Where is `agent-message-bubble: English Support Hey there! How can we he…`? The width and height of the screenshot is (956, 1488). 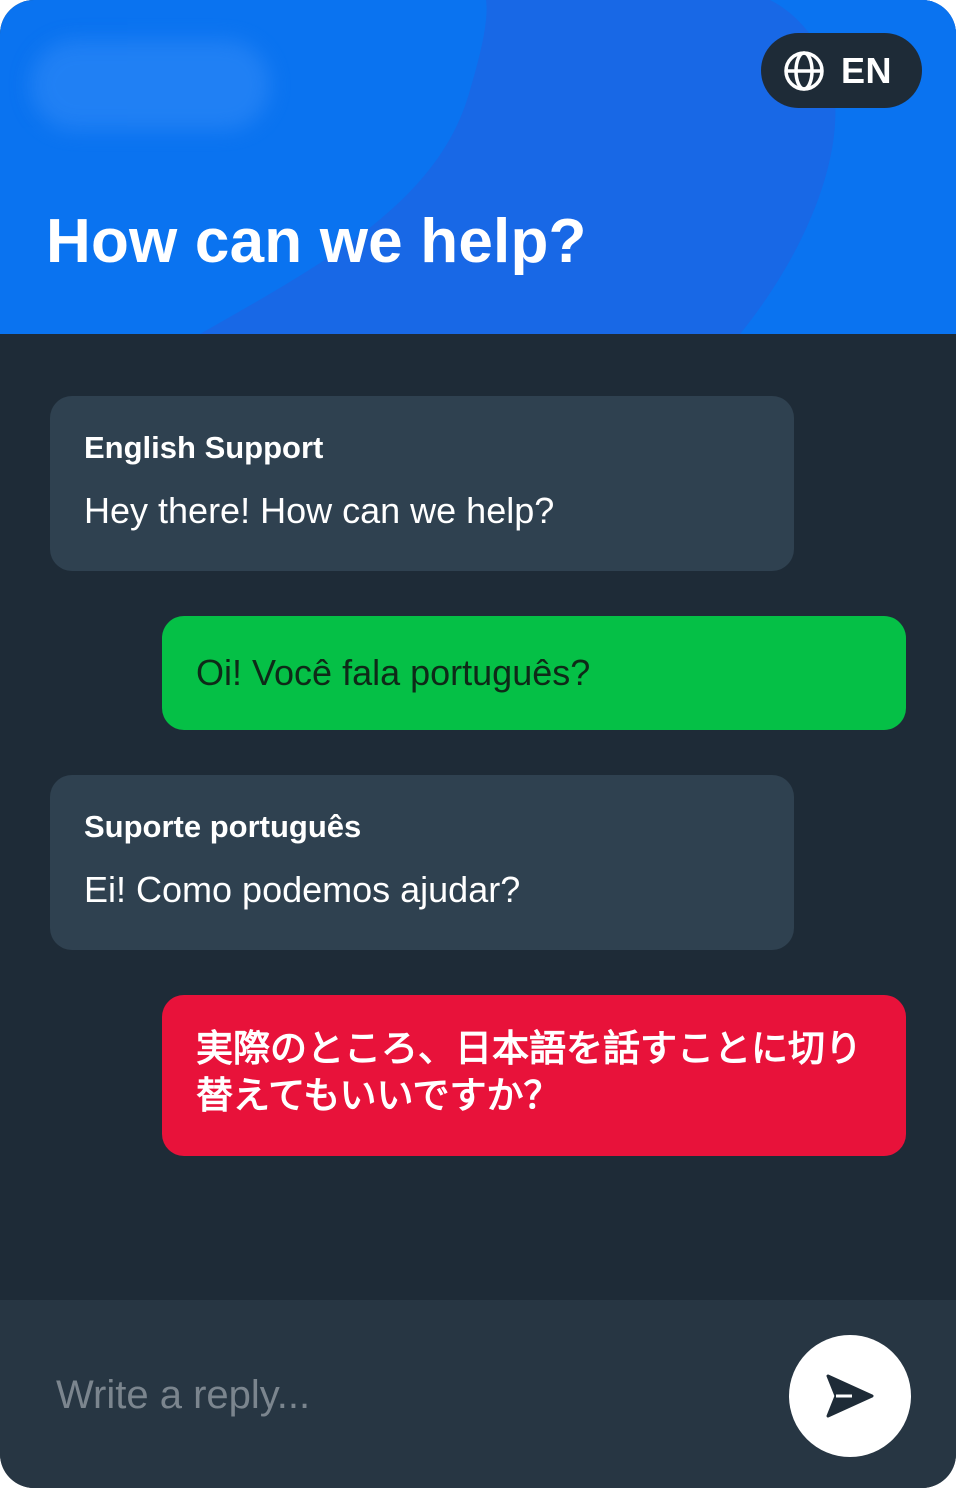 agent-message-bubble: English Support Hey there! How can we he… is located at coordinates (422, 483).